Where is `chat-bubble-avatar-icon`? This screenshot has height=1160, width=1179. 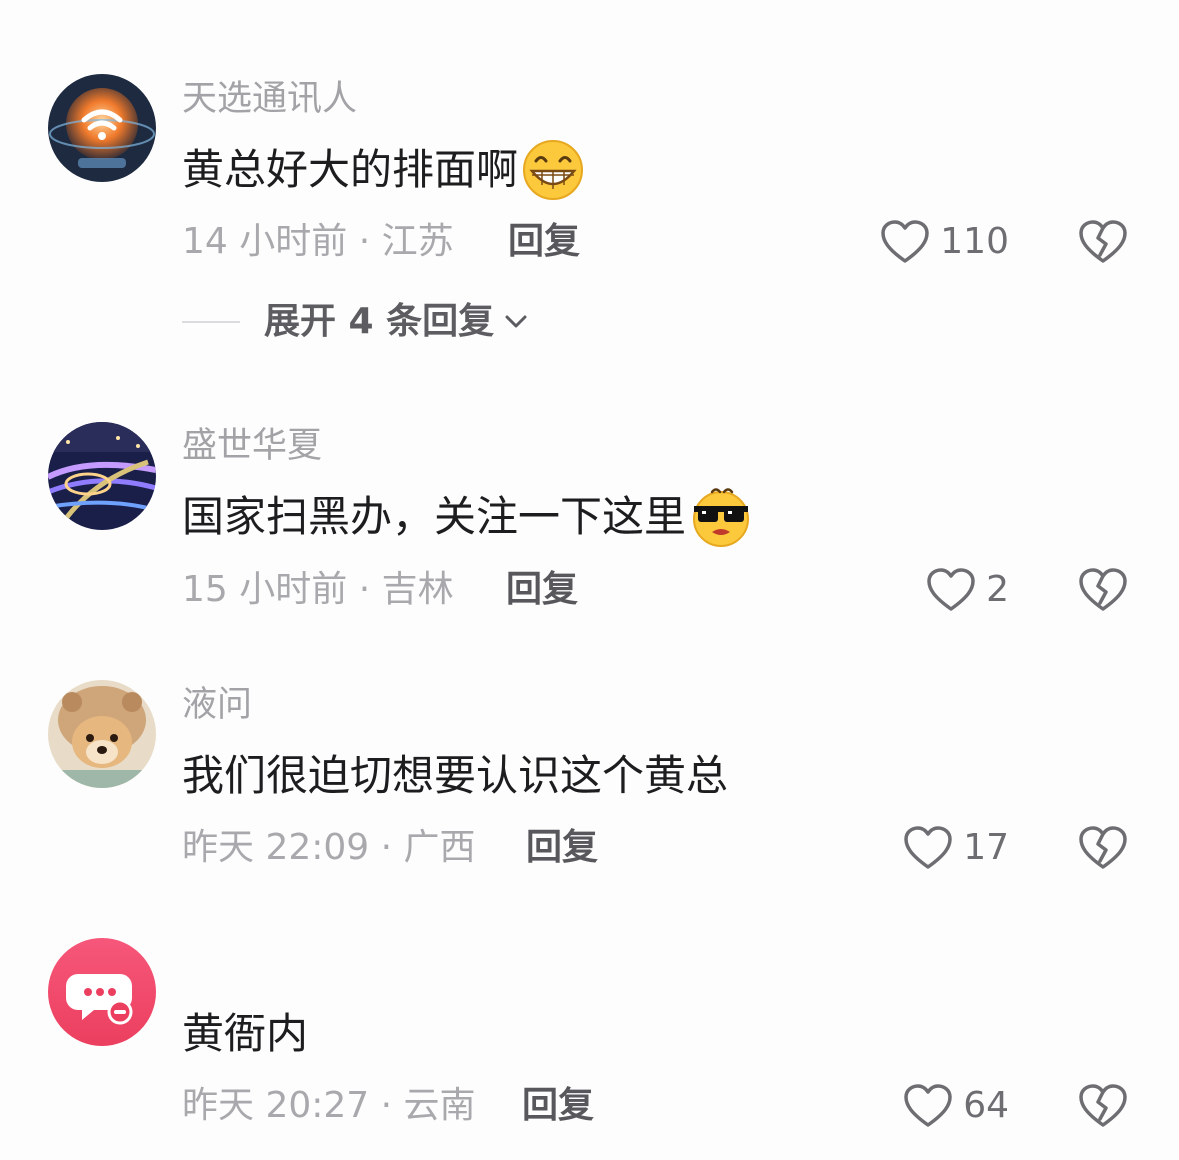
chat-bubble-avatar-icon is located at coordinates (102, 992).